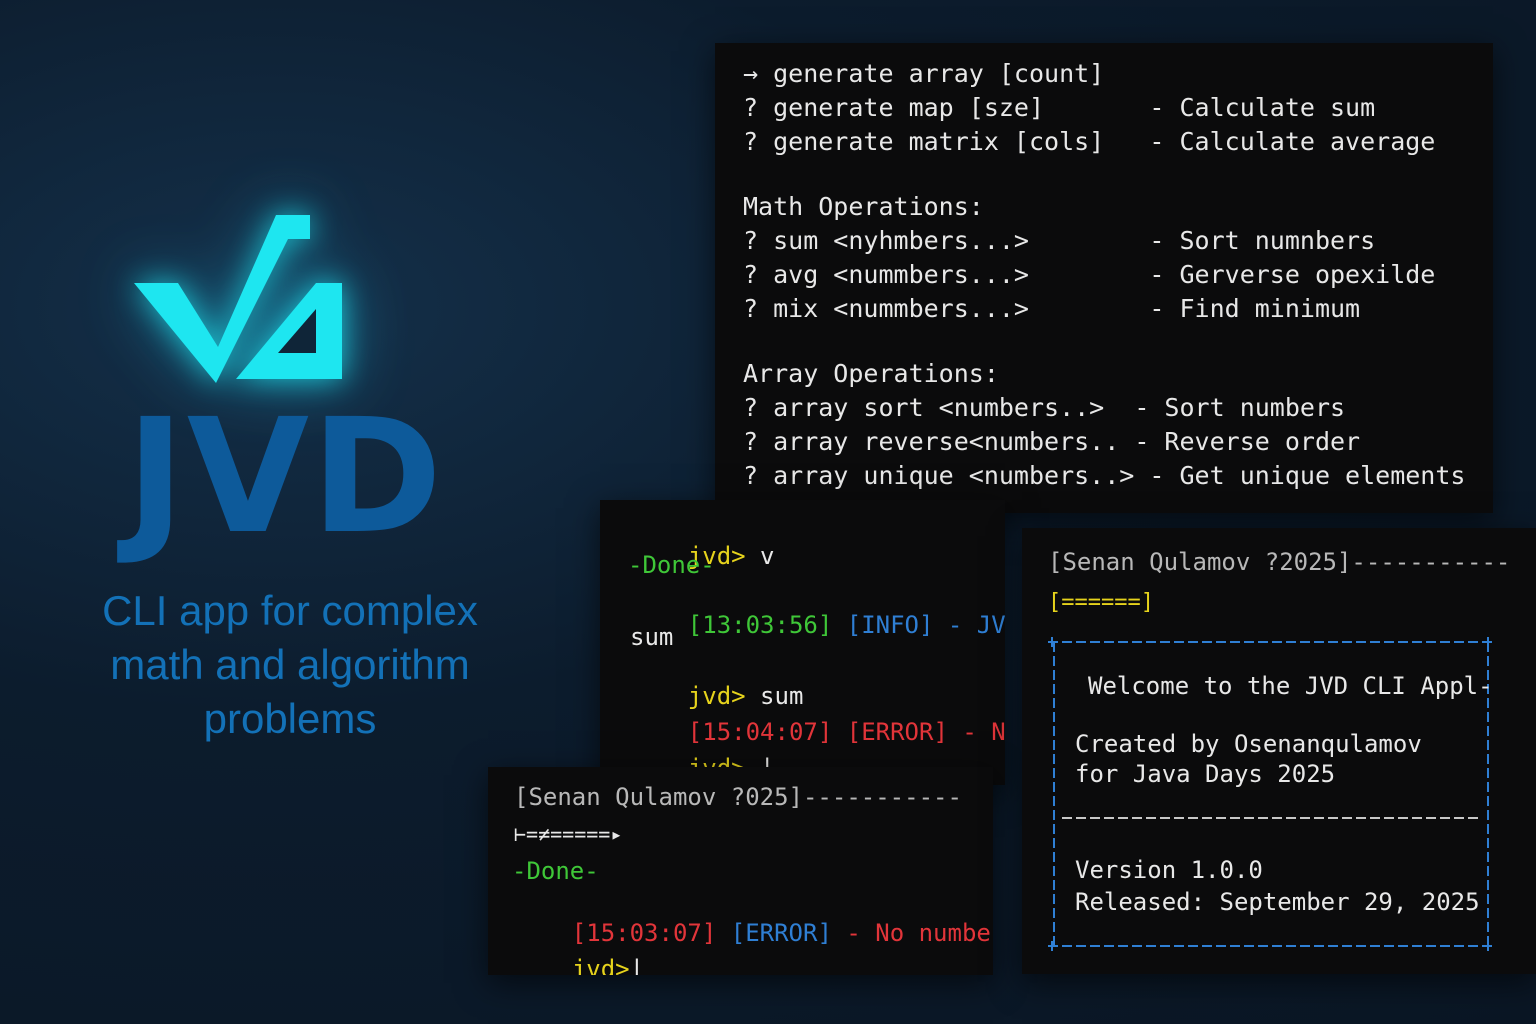  I want to click on log-level-info: [INFO], so click(890, 625).